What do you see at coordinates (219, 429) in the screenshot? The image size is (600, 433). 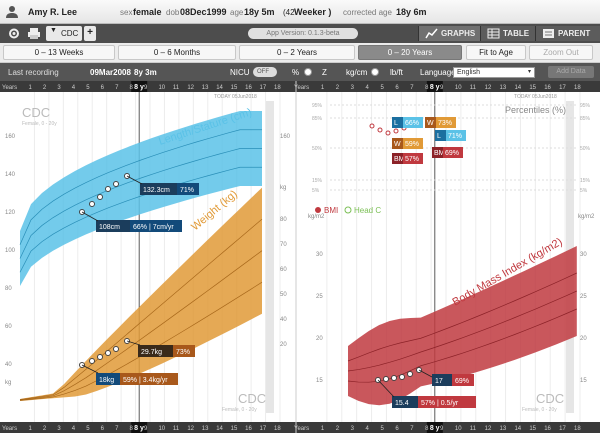 I see `year-tick-bottom: 14` at bounding box center [219, 429].